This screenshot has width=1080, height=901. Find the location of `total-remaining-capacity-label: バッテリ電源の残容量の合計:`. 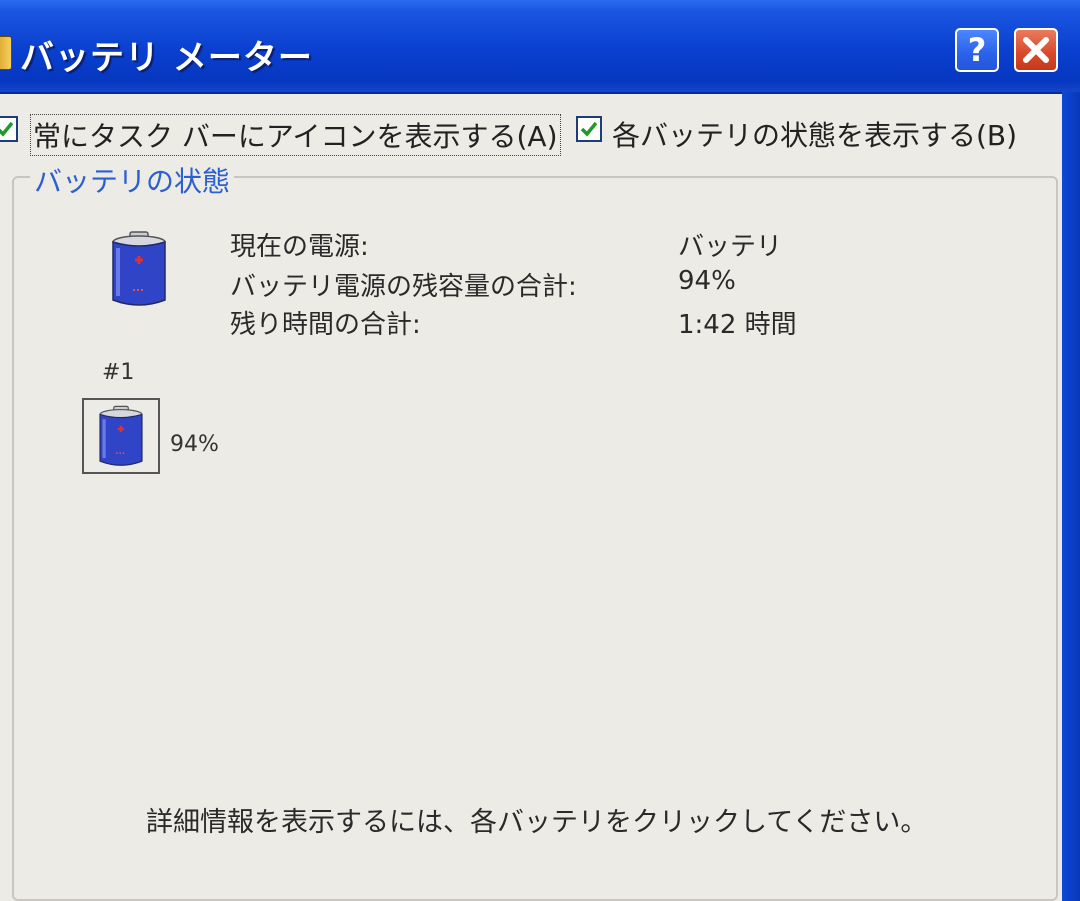

total-remaining-capacity-label: バッテリ電源の残容量の合計: is located at coordinates (403, 287).